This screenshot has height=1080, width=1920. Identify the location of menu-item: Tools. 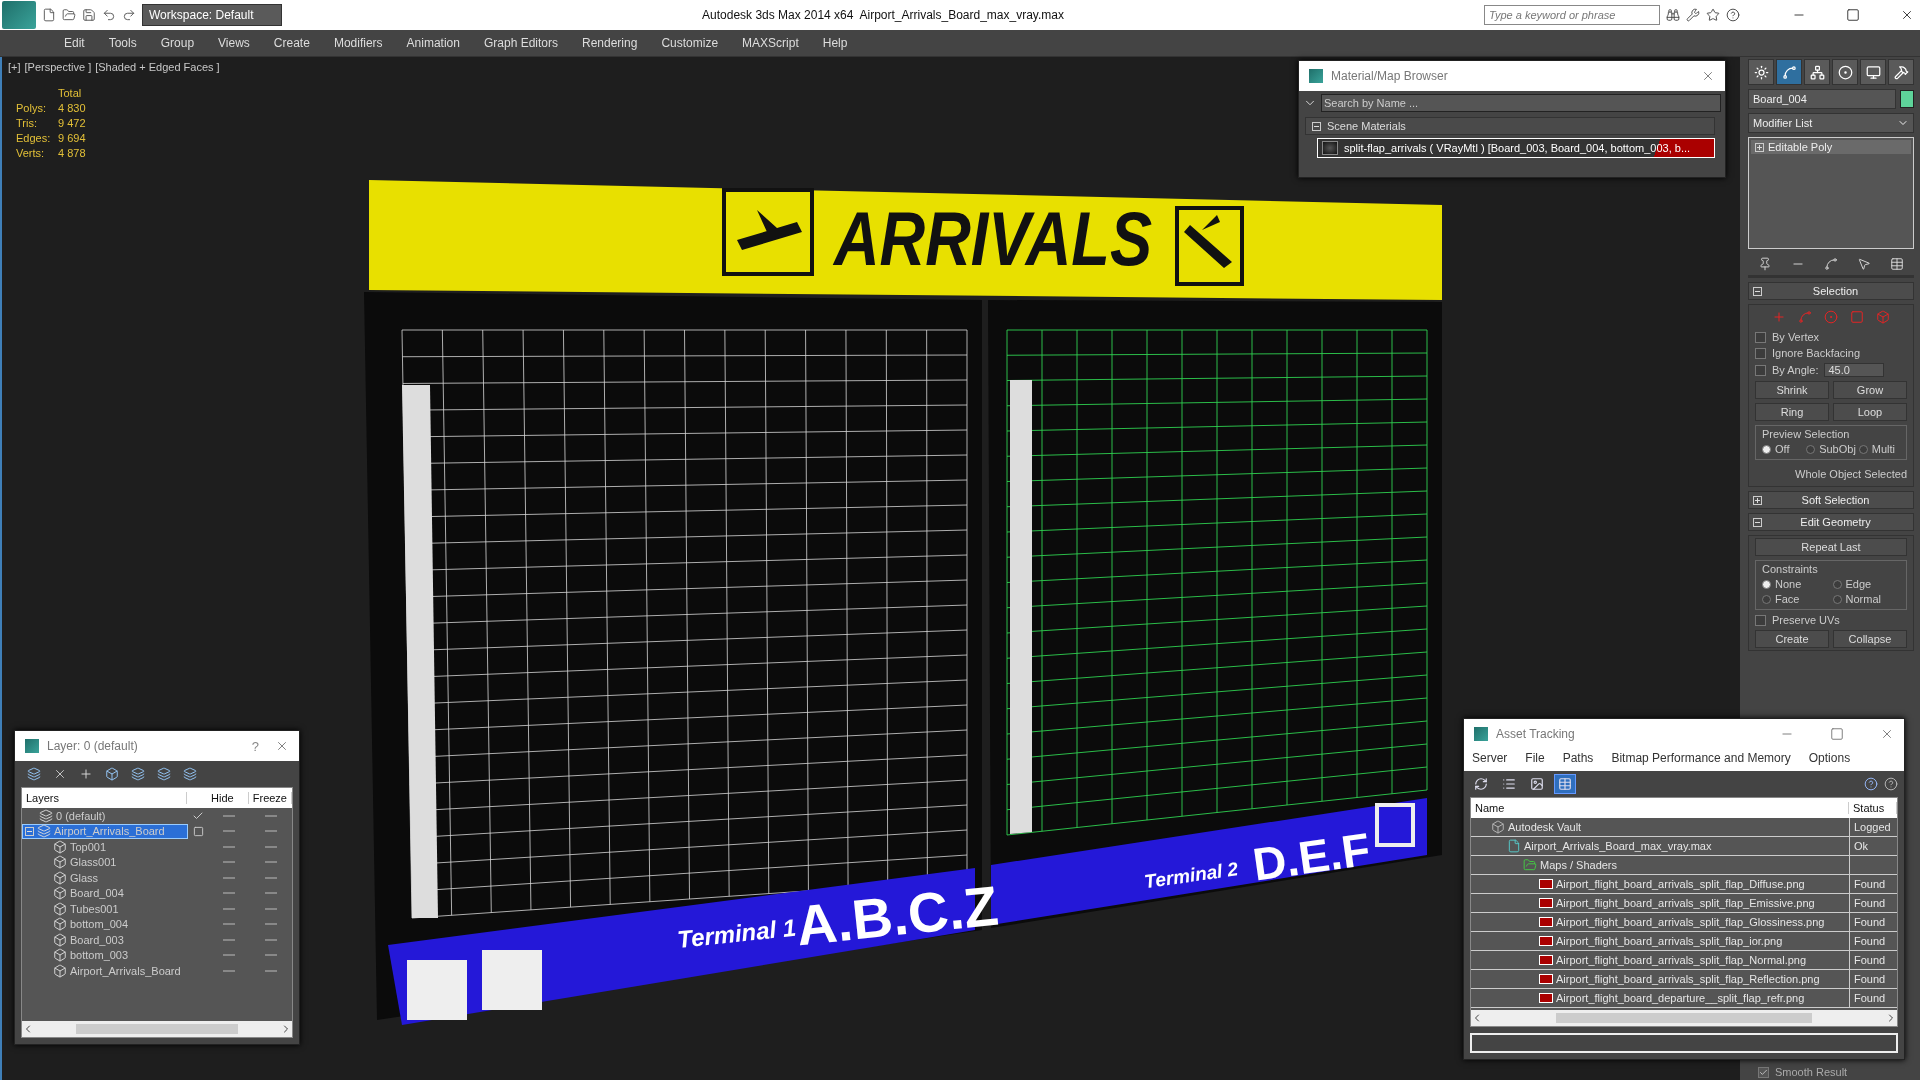
(122, 43).